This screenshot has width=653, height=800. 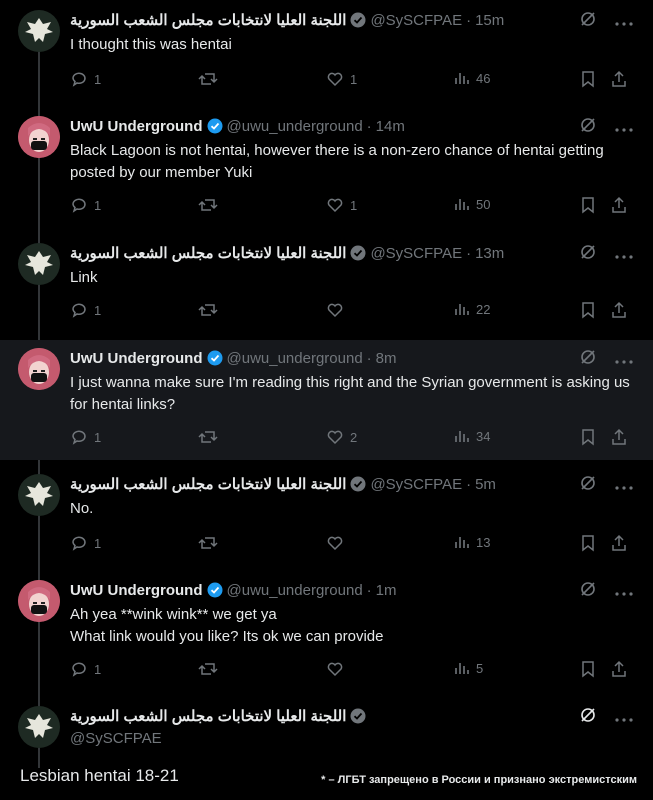 What do you see at coordinates (489, 20) in the screenshot?
I see `timestamp: 15m` at bounding box center [489, 20].